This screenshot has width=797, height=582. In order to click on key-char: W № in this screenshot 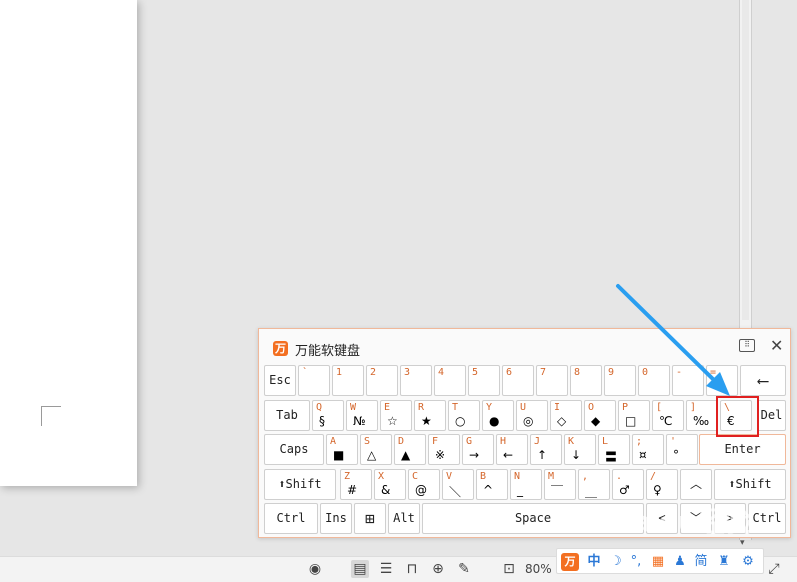, I will do `click(362, 415)`.